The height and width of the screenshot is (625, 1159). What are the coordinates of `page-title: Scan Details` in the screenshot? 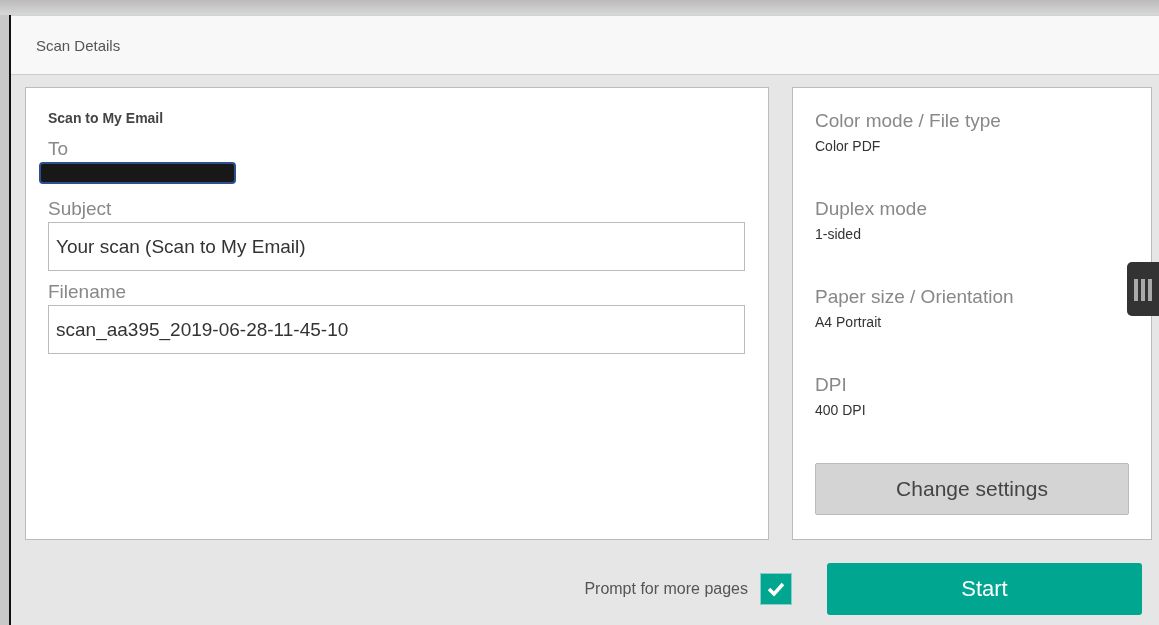 It's located at (78, 45).